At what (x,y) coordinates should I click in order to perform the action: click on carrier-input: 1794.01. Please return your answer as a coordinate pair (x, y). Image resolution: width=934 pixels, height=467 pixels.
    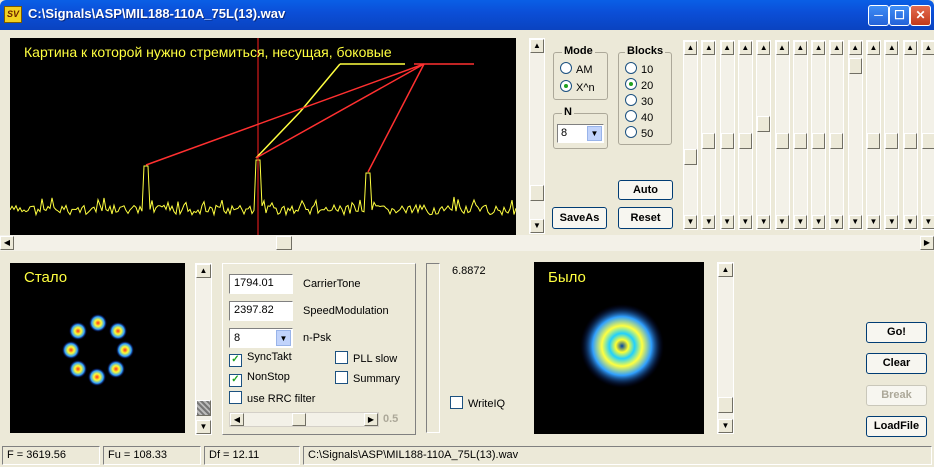
    Looking at the image, I should click on (261, 284).